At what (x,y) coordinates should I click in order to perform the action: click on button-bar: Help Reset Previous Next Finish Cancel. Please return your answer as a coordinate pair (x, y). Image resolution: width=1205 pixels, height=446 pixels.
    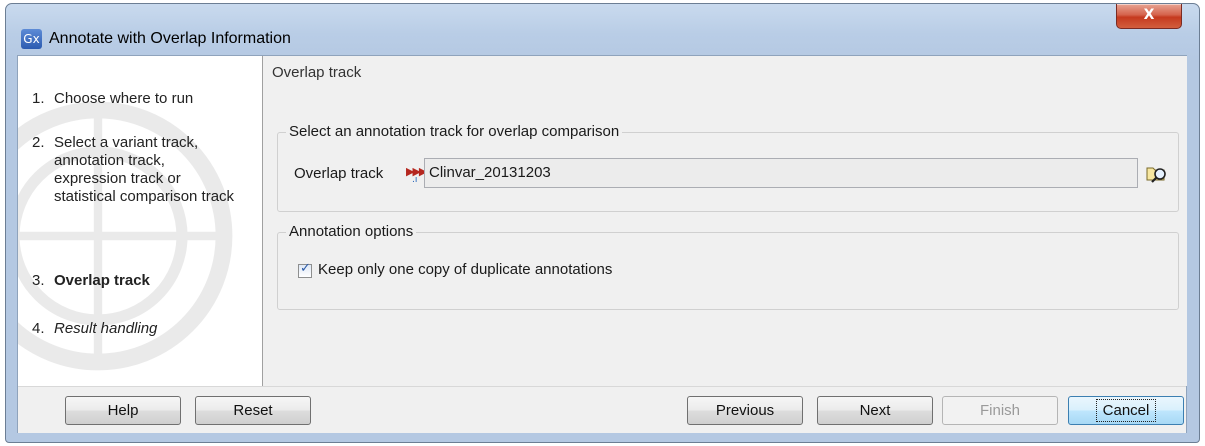
    Looking at the image, I should click on (602, 409).